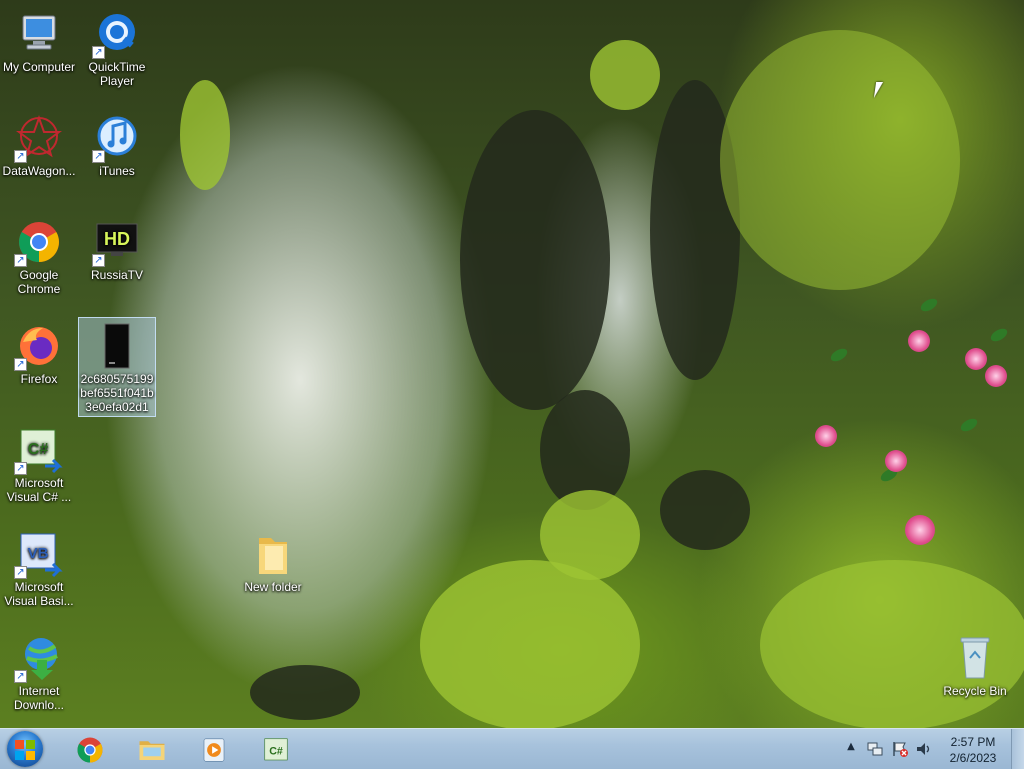  Describe the element at coordinates (973, 758) in the screenshot. I see `clock-date: 2/6/2023` at that location.